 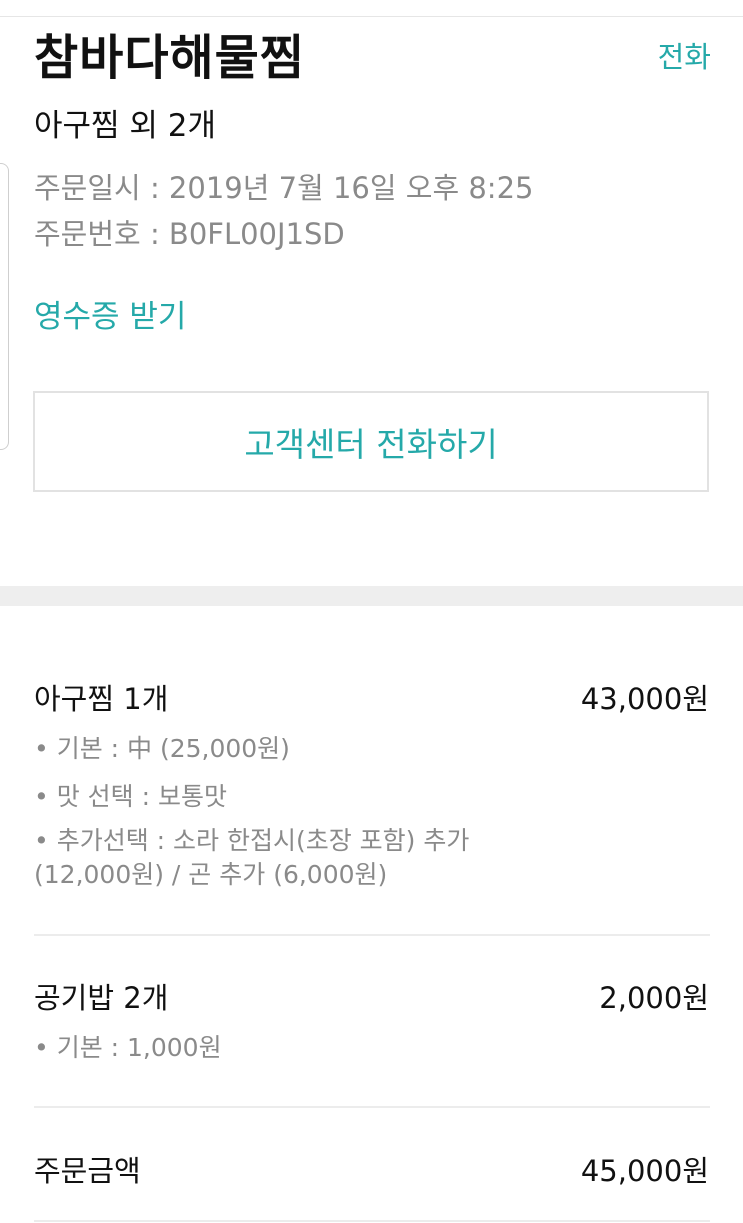 I want to click on order-summary: 아구찜 외 2개, so click(x=125, y=126).